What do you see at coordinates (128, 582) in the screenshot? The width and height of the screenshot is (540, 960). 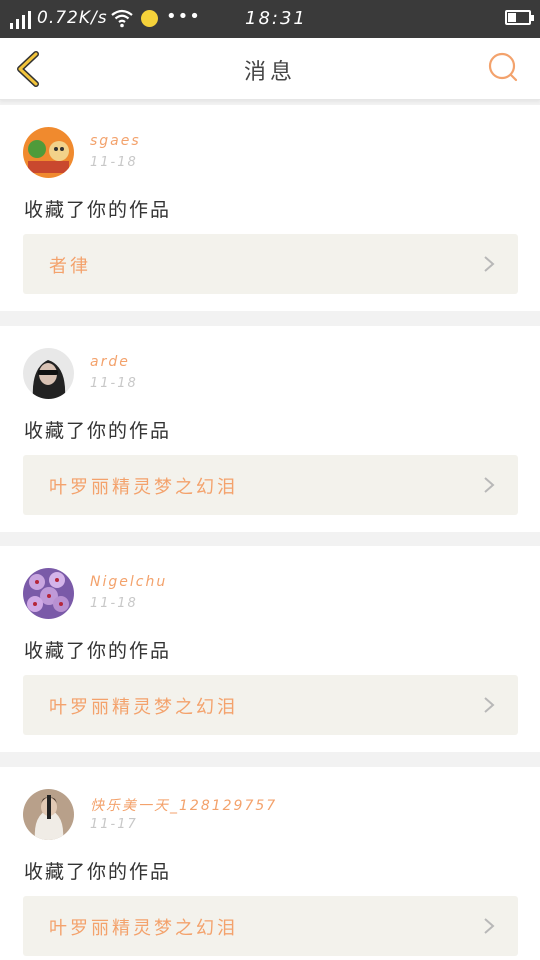 I see `username: Nigelchu` at bounding box center [128, 582].